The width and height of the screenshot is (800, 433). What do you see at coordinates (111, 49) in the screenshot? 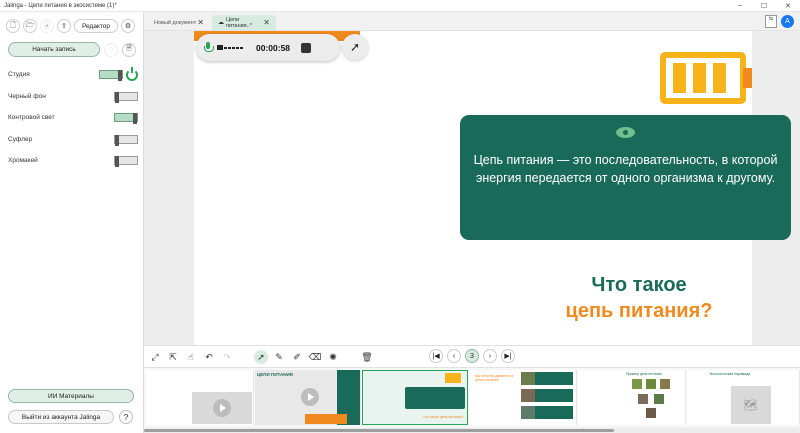
I see `pause-icon: ◌` at bounding box center [111, 49].